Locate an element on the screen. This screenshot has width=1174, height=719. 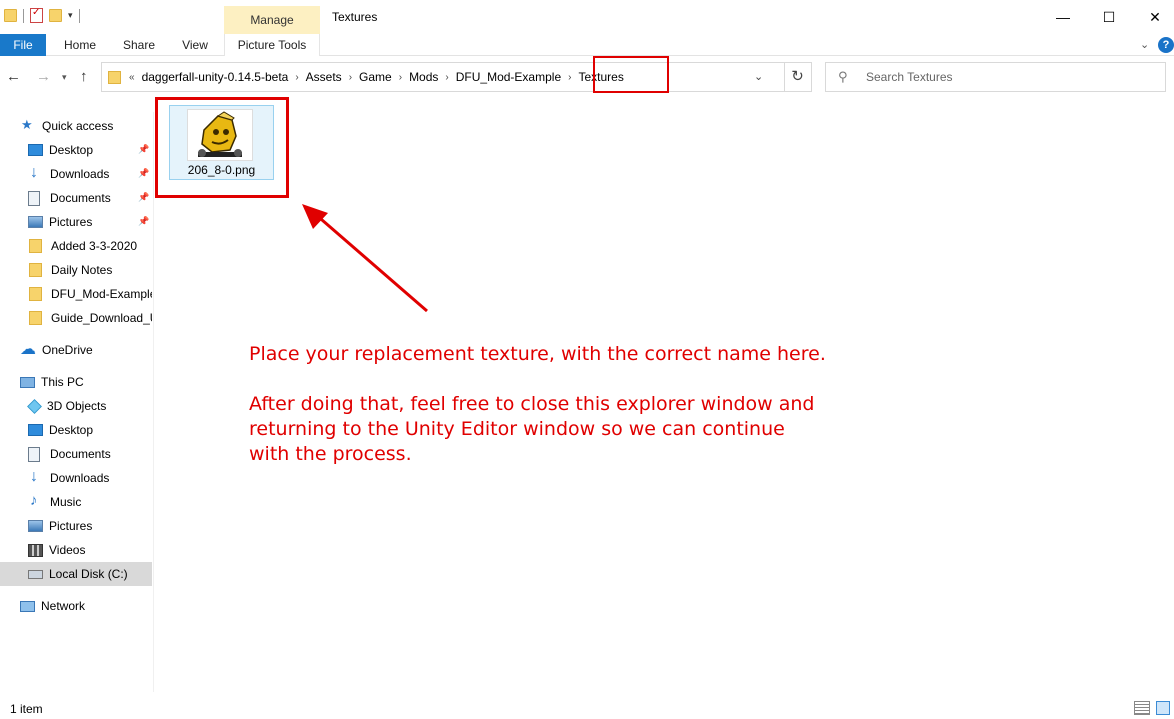
sidebar-item-documents: Documents 📌 is located at coordinates (76, 198).